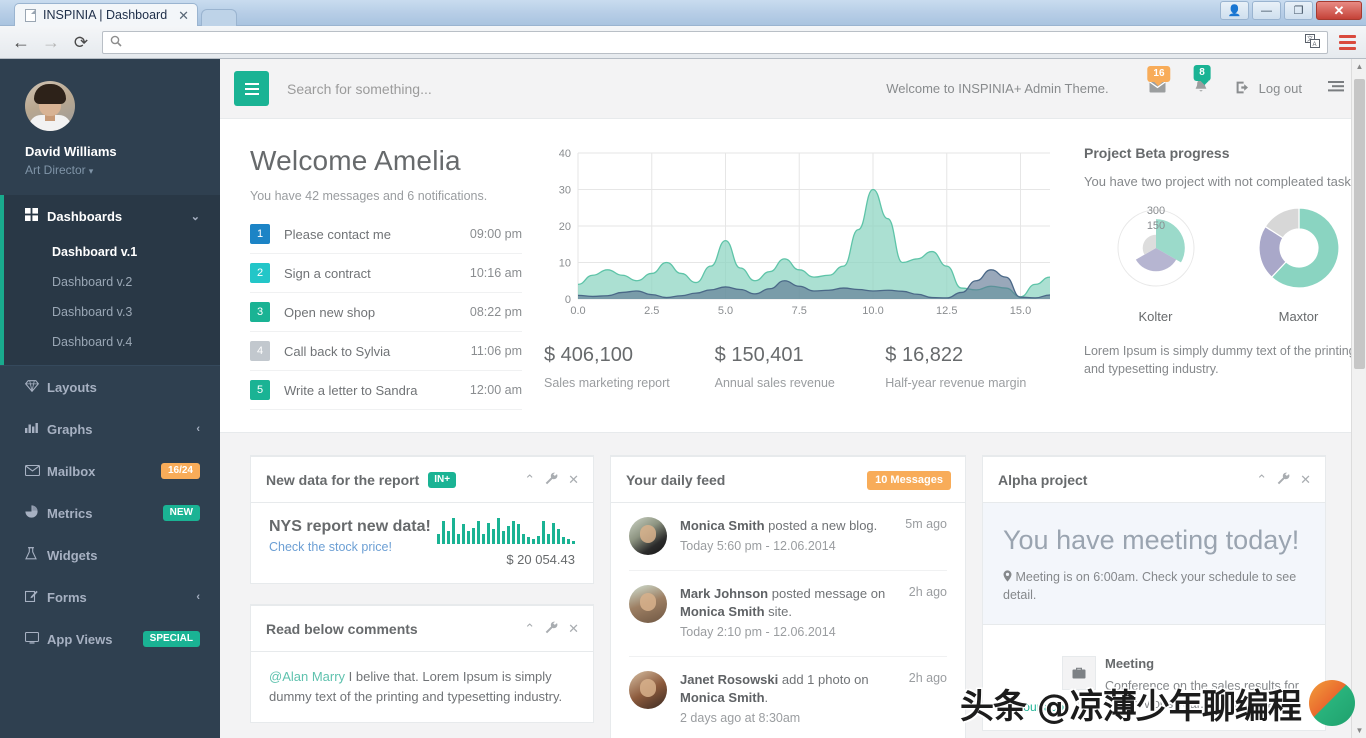  I want to click on sidebar-item-mailbox: Mailbox 16/24, so click(110, 471).